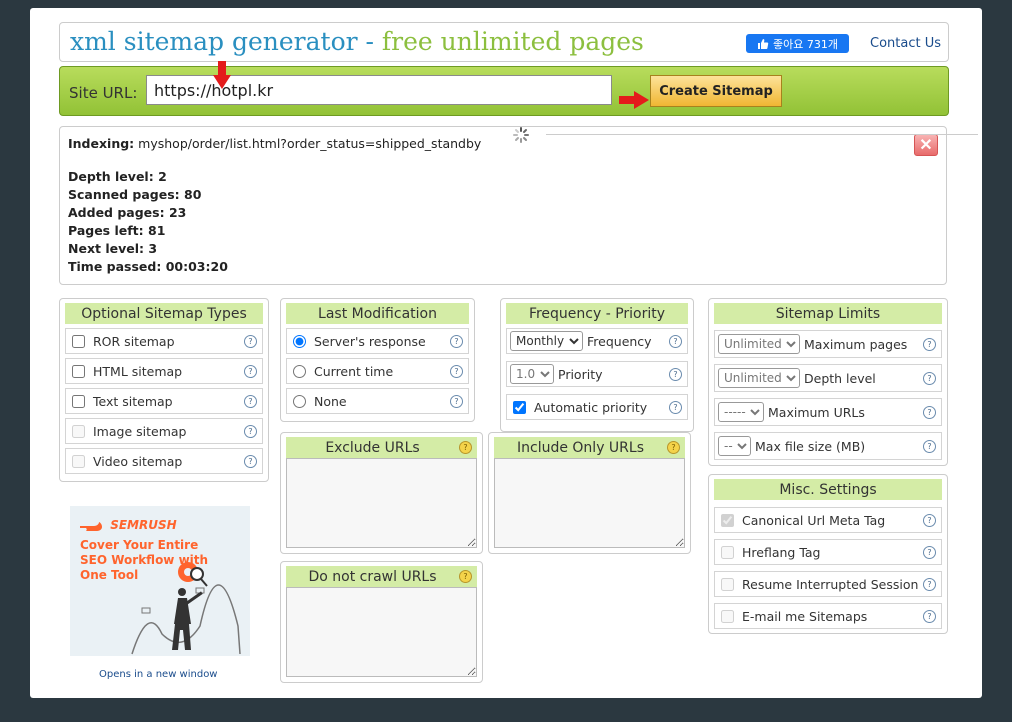 The image size is (1012, 722). I want to click on panel-title: Last Modification, so click(377, 313).